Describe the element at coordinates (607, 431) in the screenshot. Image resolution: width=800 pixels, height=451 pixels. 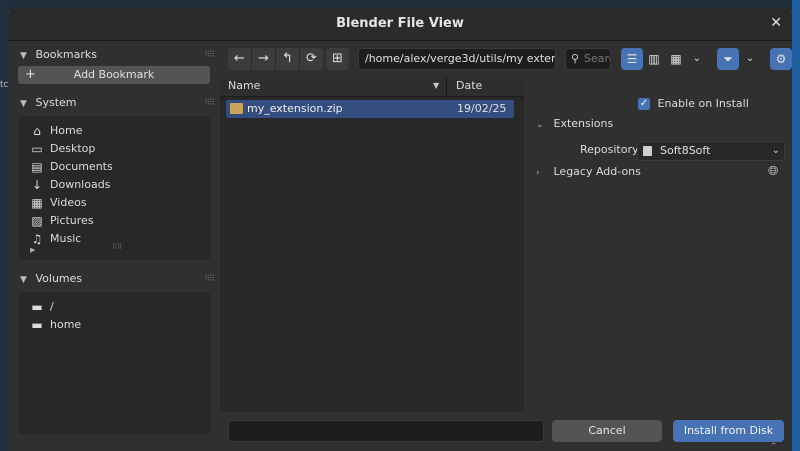
I see `cancel-button: Cancel` at that location.